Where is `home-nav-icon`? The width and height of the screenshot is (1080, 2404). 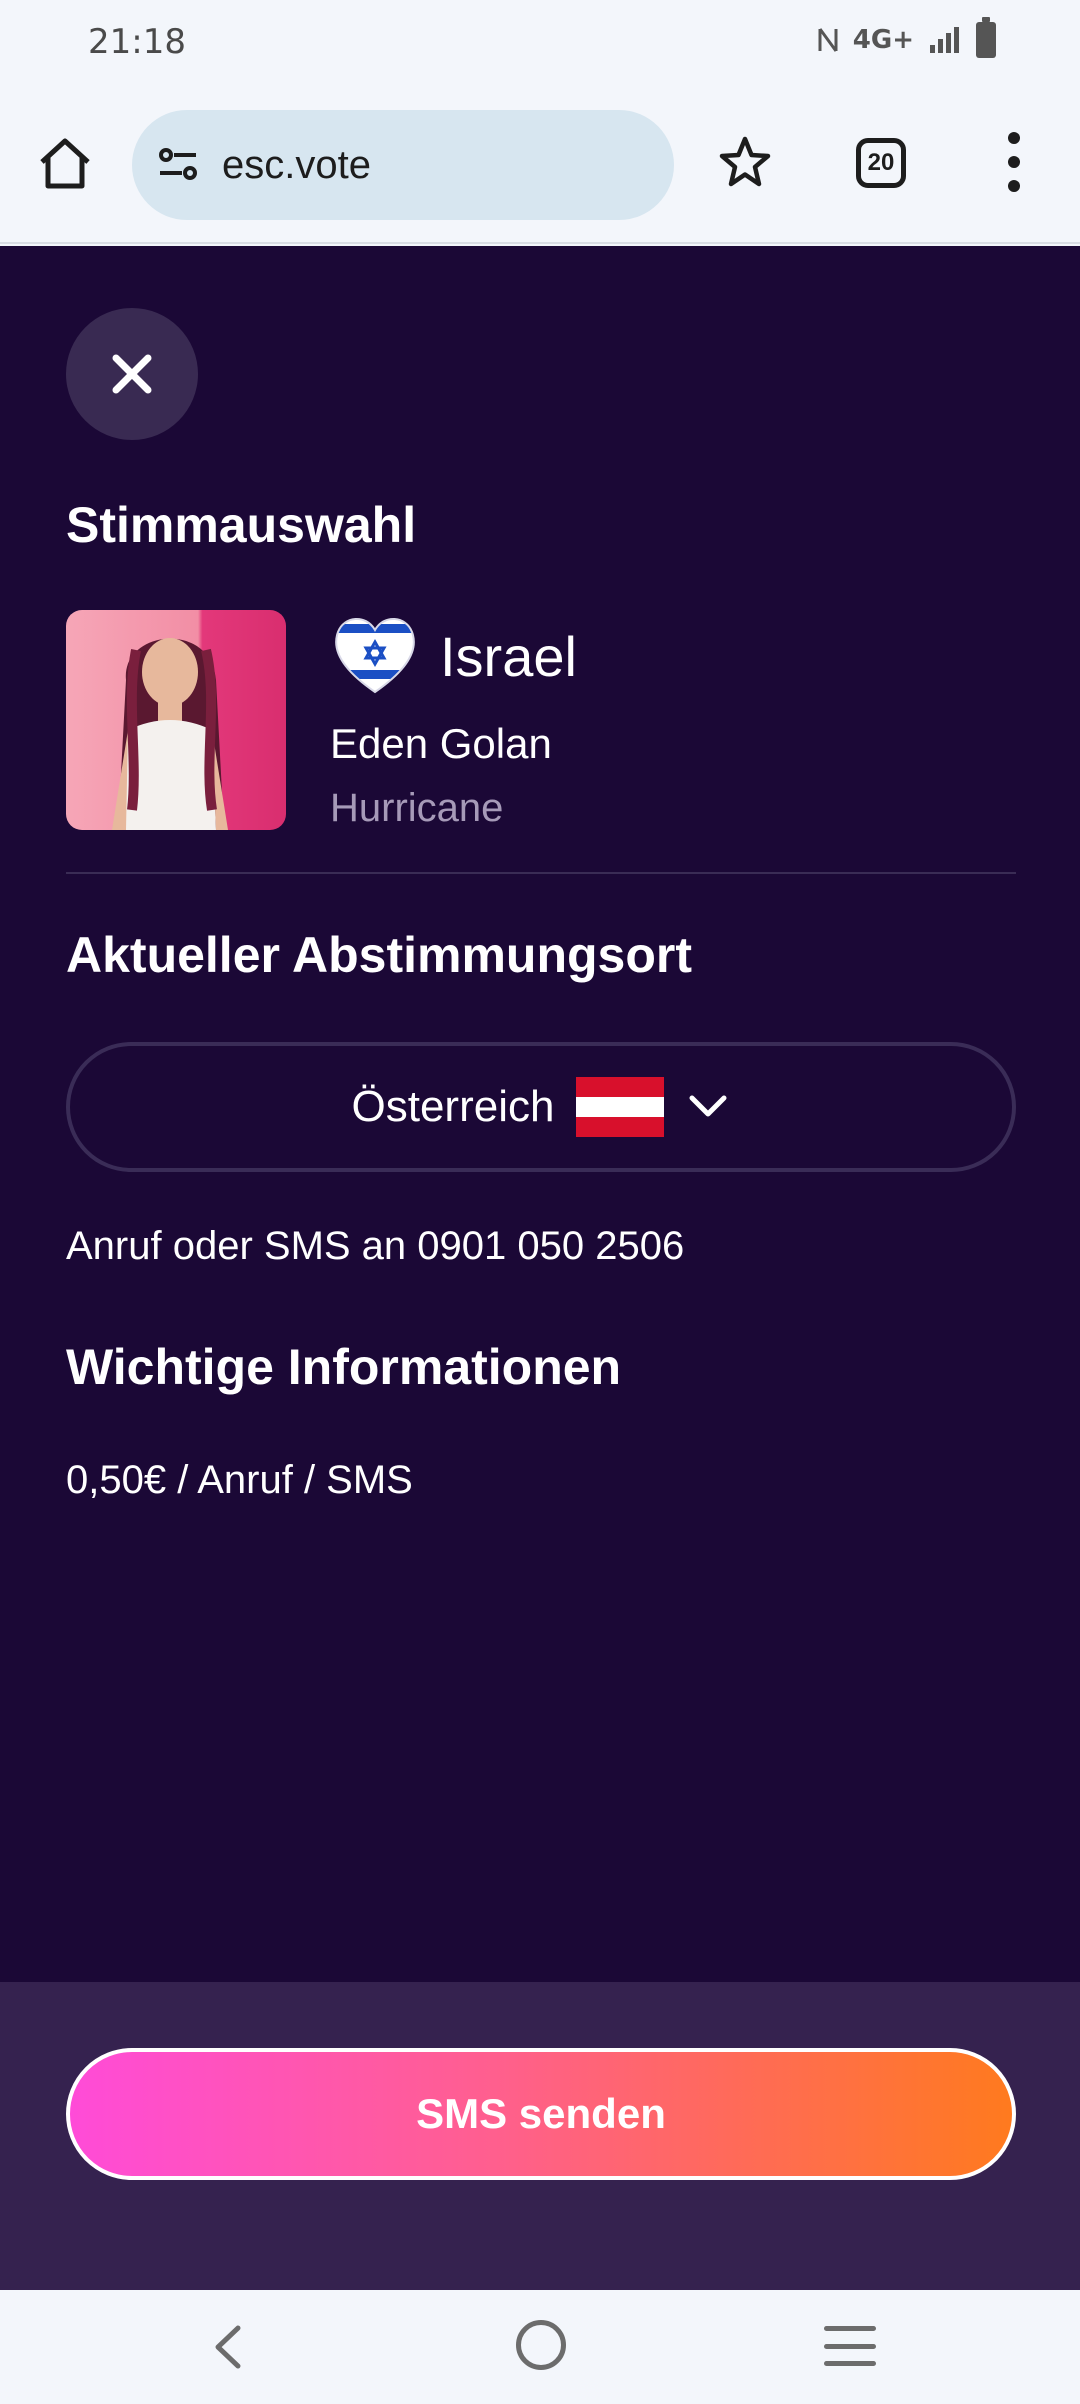
home-nav-icon is located at coordinates (541, 2345).